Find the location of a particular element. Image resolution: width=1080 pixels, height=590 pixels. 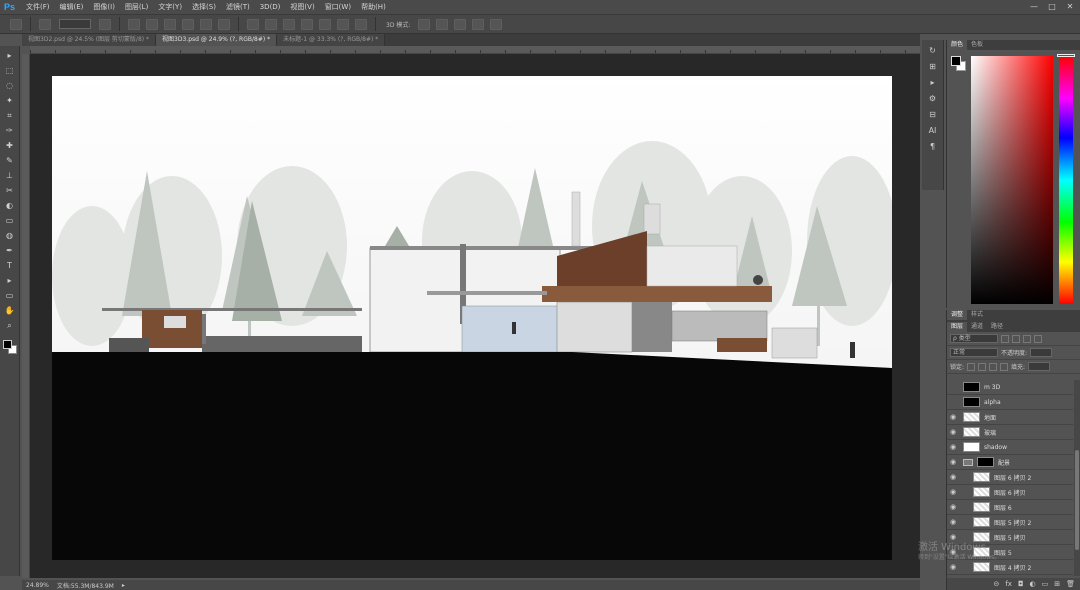

dodge-tool-icon: ▭ is located at coordinates (9, 221).